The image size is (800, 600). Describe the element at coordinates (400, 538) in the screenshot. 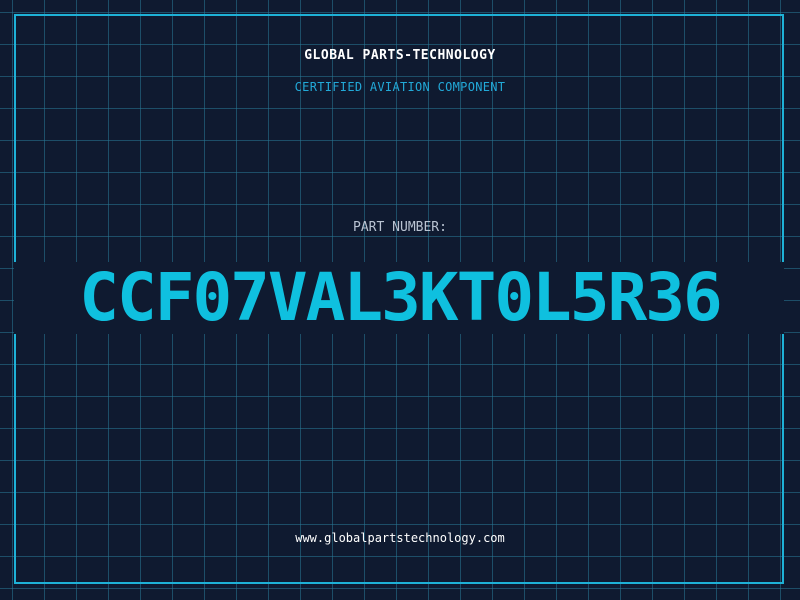

I see `website-link: www.globalpartstechnology.com` at that location.